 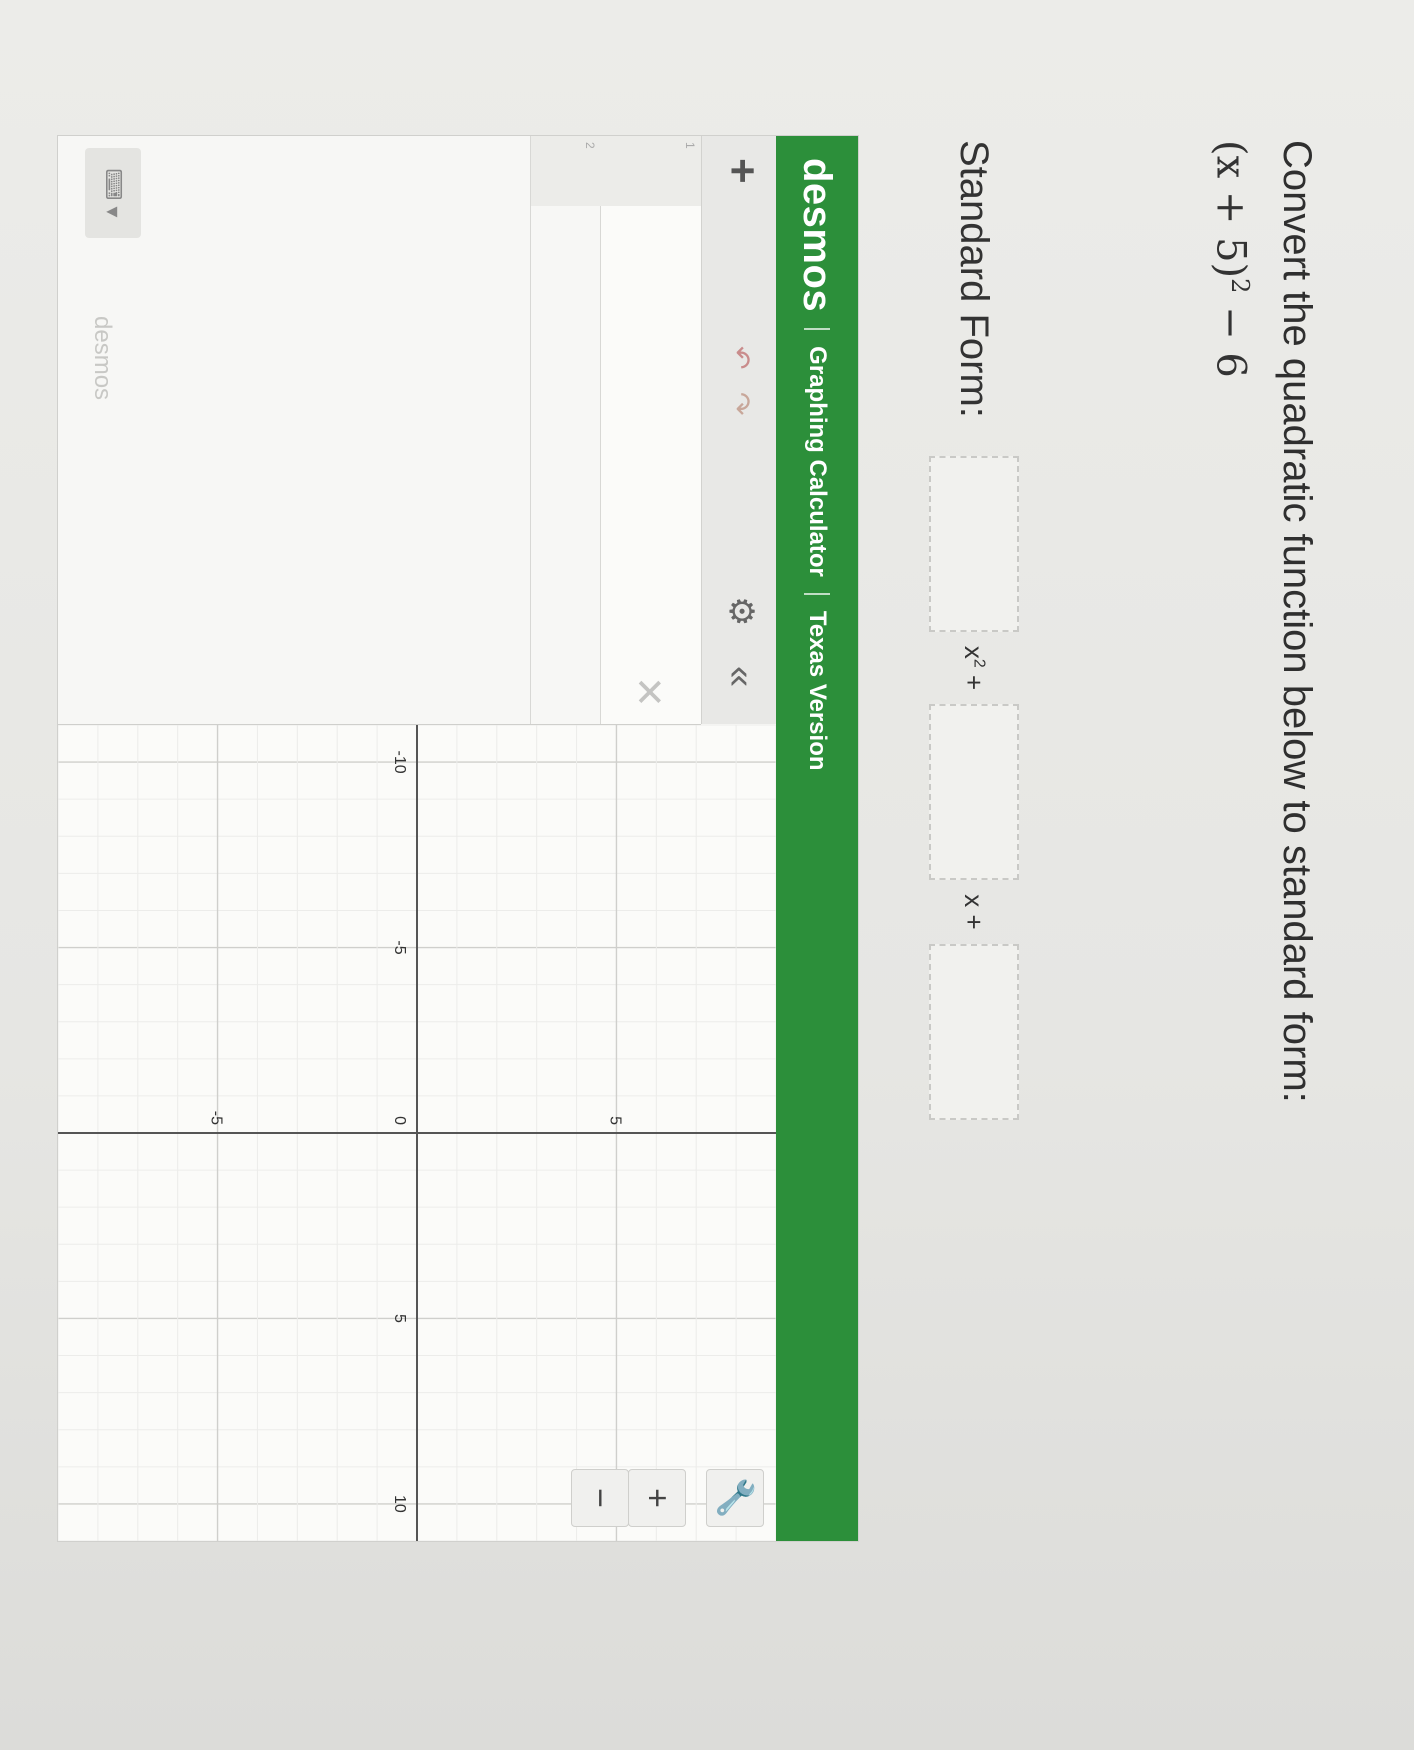 I want to click on expression-base: (x + 5), so click(x=1230, y=209).